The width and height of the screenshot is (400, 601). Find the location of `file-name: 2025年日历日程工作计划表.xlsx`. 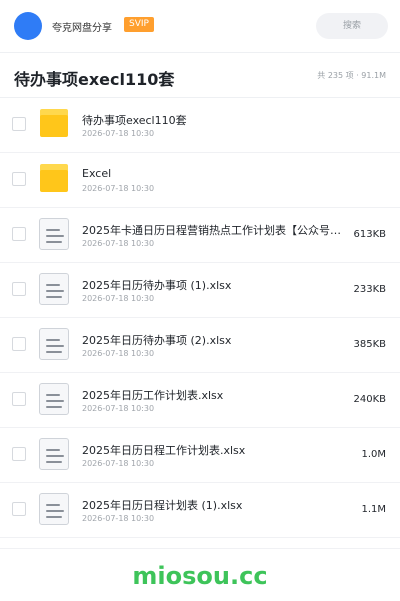

file-name: 2025年日历日程工作计划表.xlsx is located at coordinates (164, 450).